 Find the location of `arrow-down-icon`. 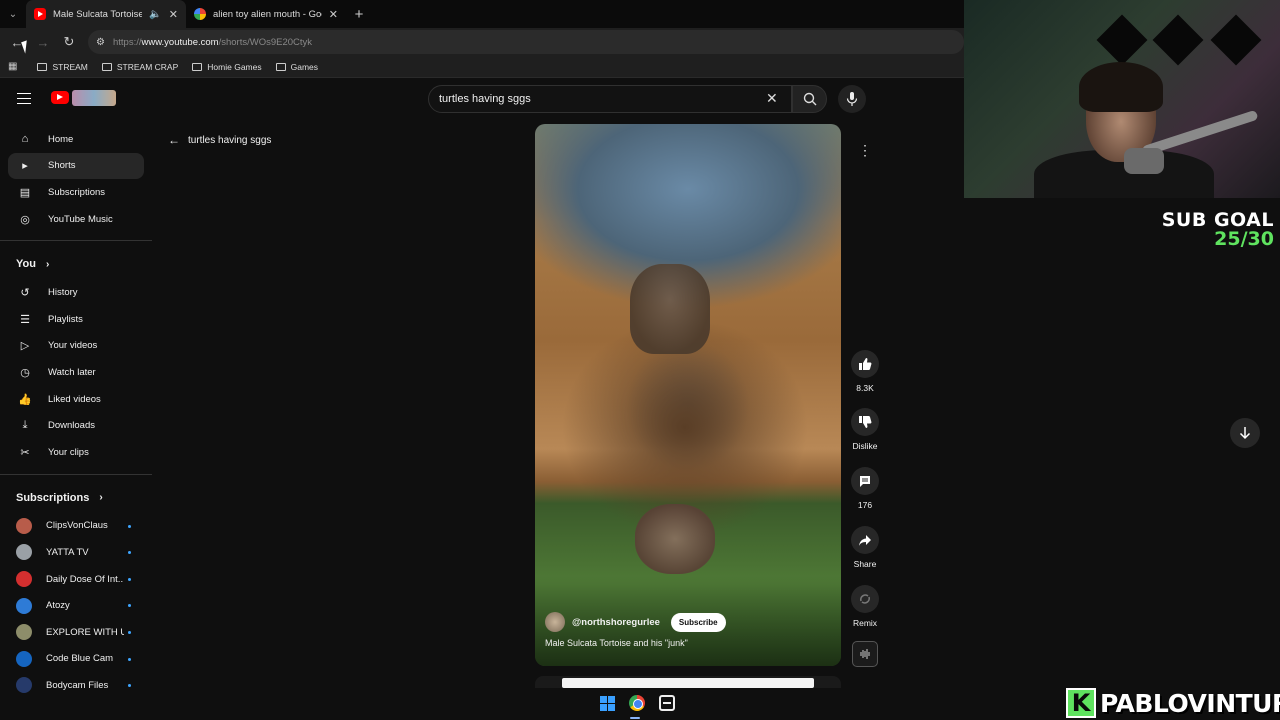

arrow-down-icon is located at coordinates (1245, 433).